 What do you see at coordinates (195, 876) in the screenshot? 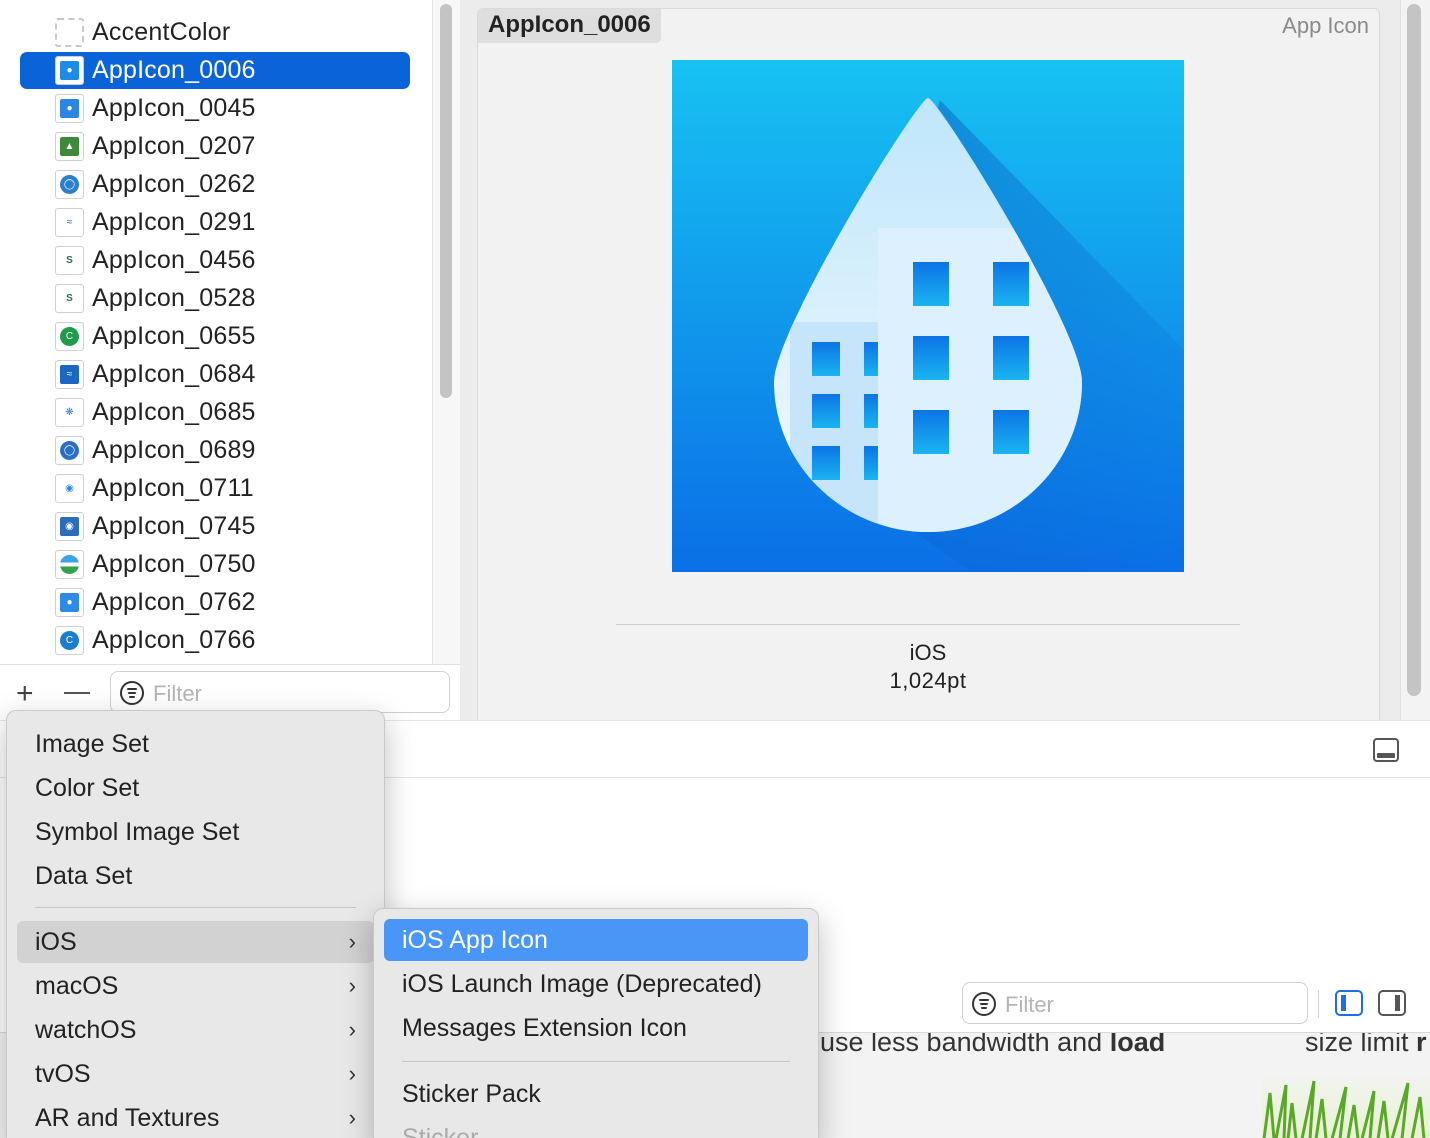
I see `menu-item-data-set: Data Set` at bounding box center [195, 876].